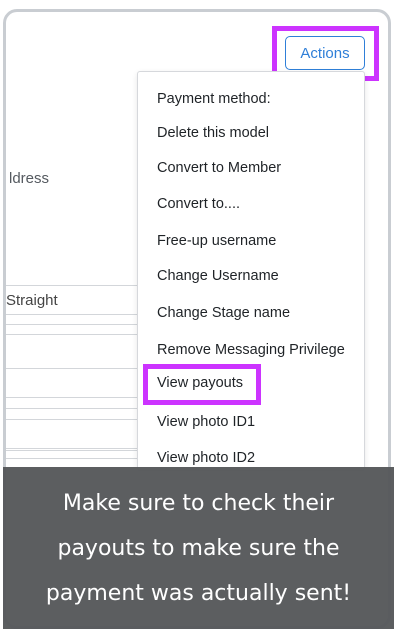  I want to click on caption-line: Make sure to check their, so click(198, 503).